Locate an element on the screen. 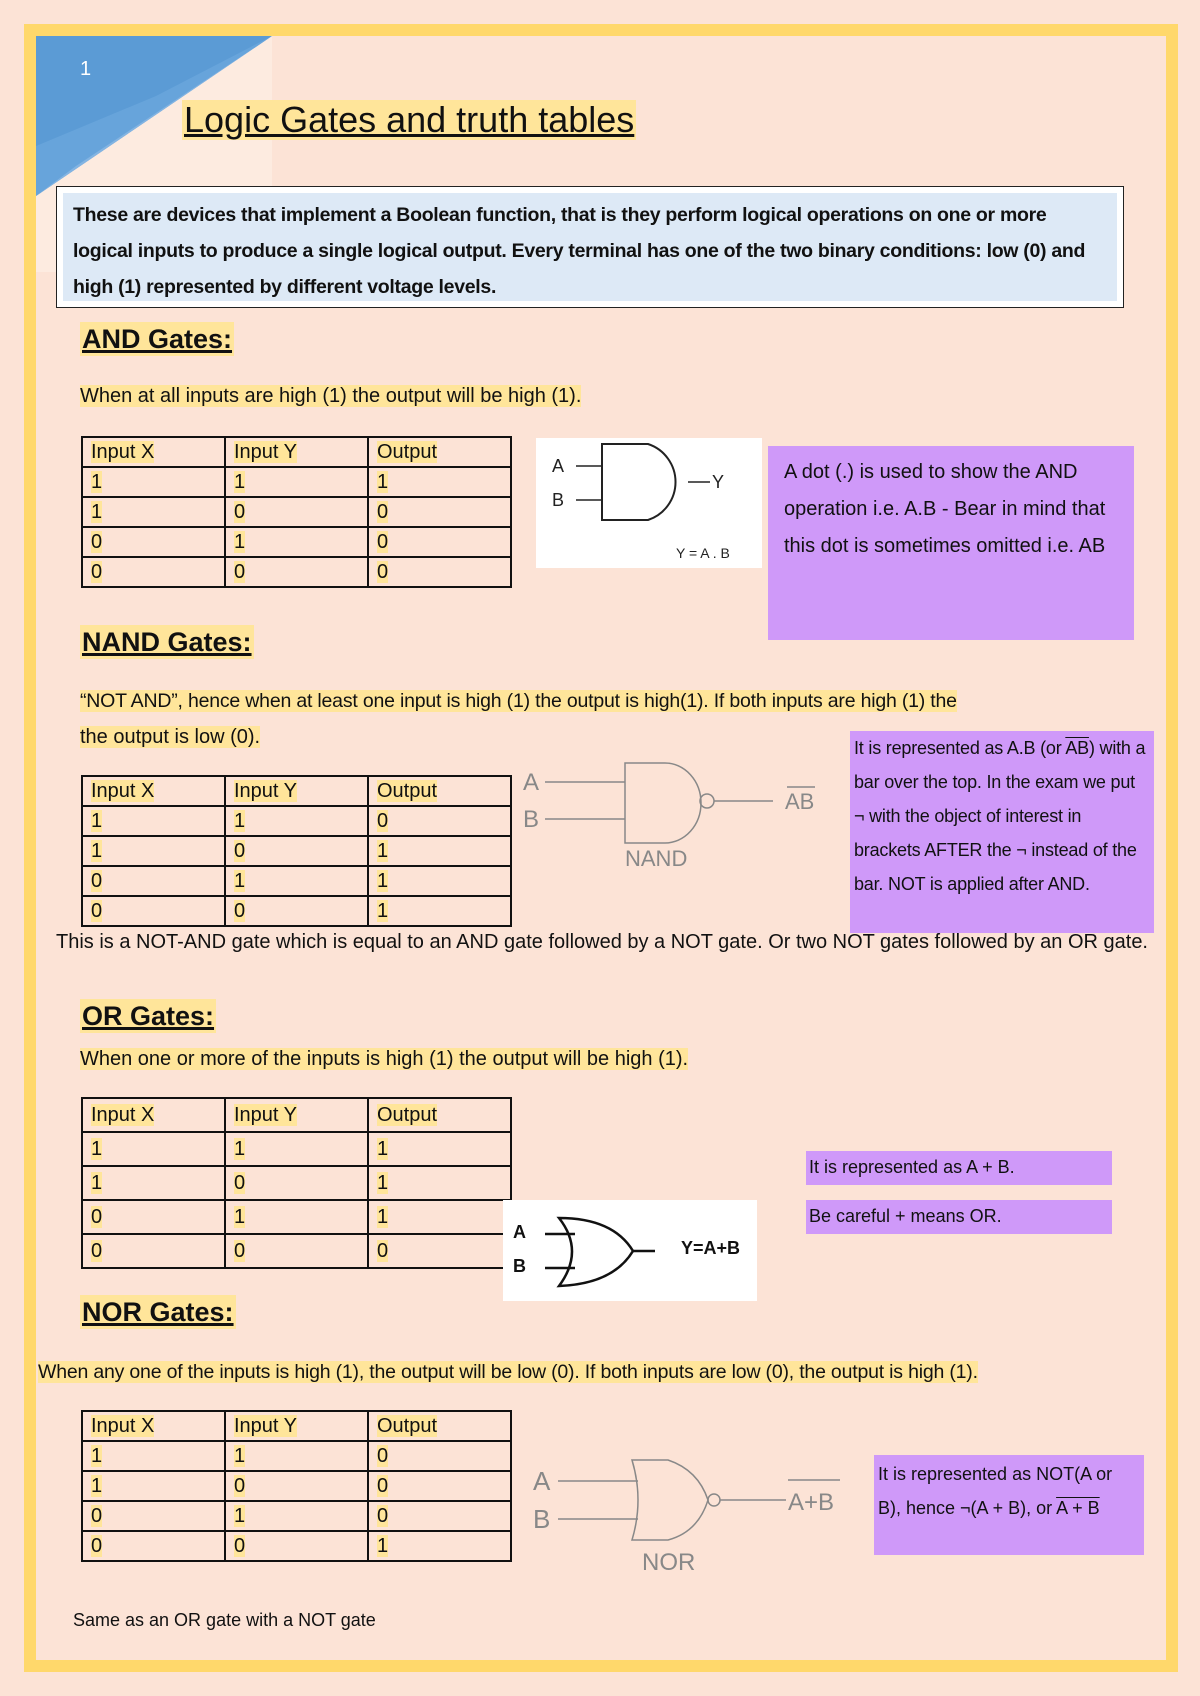 Image resolution: width=1200 pixels, height=1696 pixels. table-row: 001 is located at coordinates (296, 911).